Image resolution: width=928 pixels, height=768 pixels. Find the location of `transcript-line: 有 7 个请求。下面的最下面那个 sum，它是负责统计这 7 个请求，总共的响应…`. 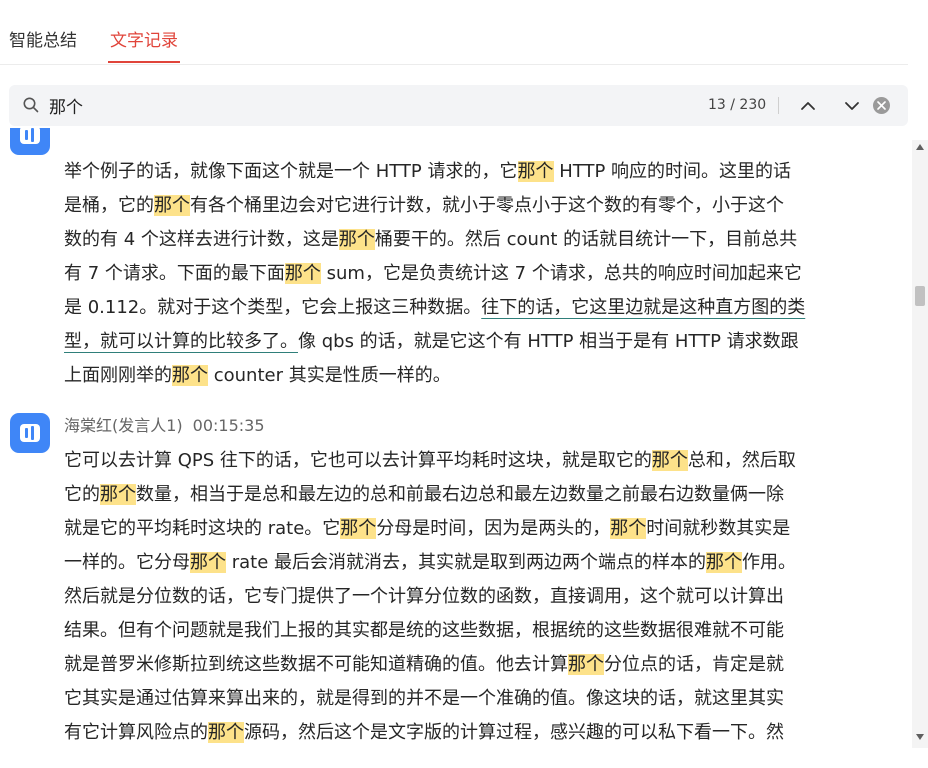

transcript-line: 有 7 个请求。下面的最下面那个 sum，它是负责统计这 7 个请求，总共的响应… is located at coordinates (473, 274).